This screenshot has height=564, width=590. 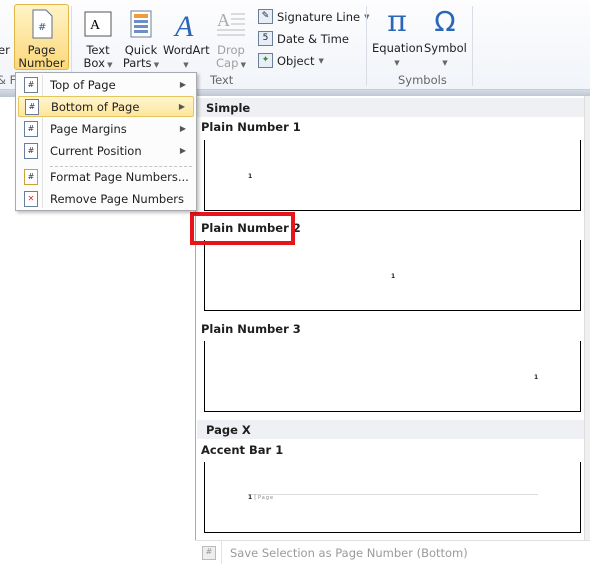 What do you see at coordinates (587, 318) in the screenshot?
I see `gallery-scrollbar` at bounding box center [587, 318].